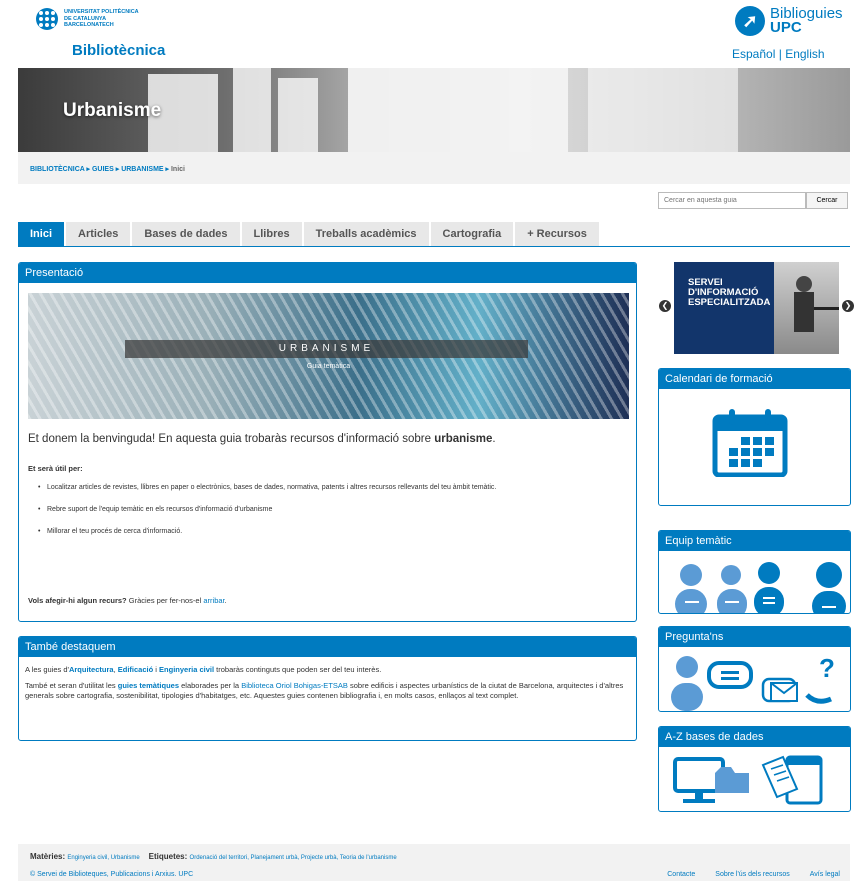 The width and height of the screenshot is (856, 881). I want to click on az-databases-box: A-Z bases de dades, so click(754, 769).